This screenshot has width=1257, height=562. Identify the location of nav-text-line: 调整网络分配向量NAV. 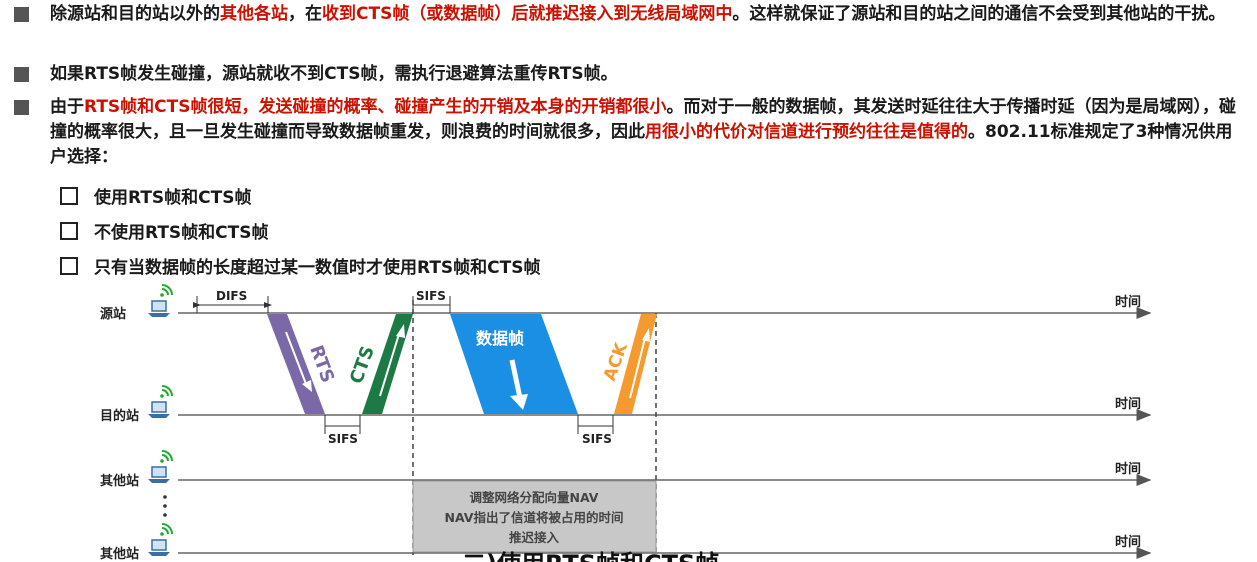
(534, 497).